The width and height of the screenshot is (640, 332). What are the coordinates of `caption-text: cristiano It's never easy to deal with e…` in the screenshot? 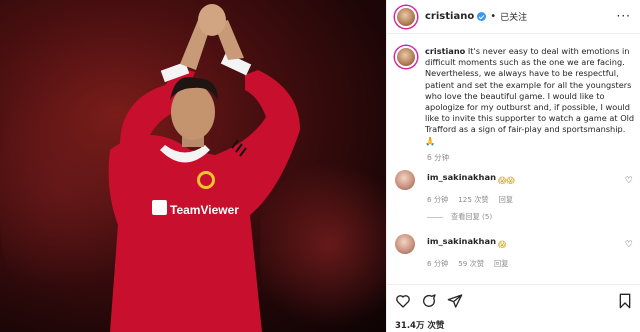 It's located at (530, 96).